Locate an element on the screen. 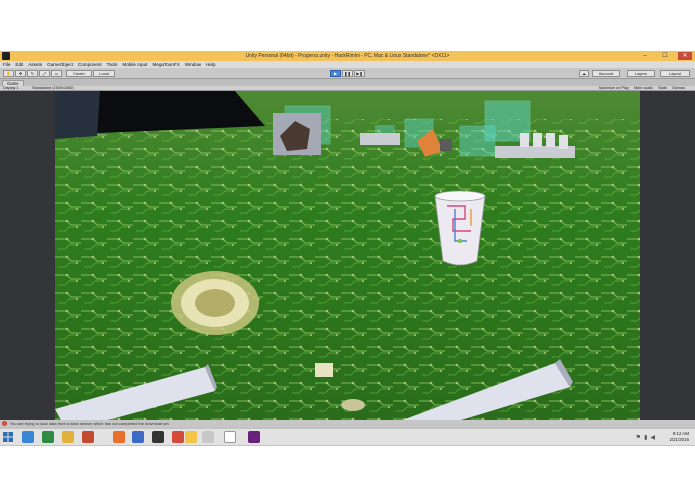 This screenshot has height=494, width=695. play-icon: ▶ is located at coordinates (335, 73).